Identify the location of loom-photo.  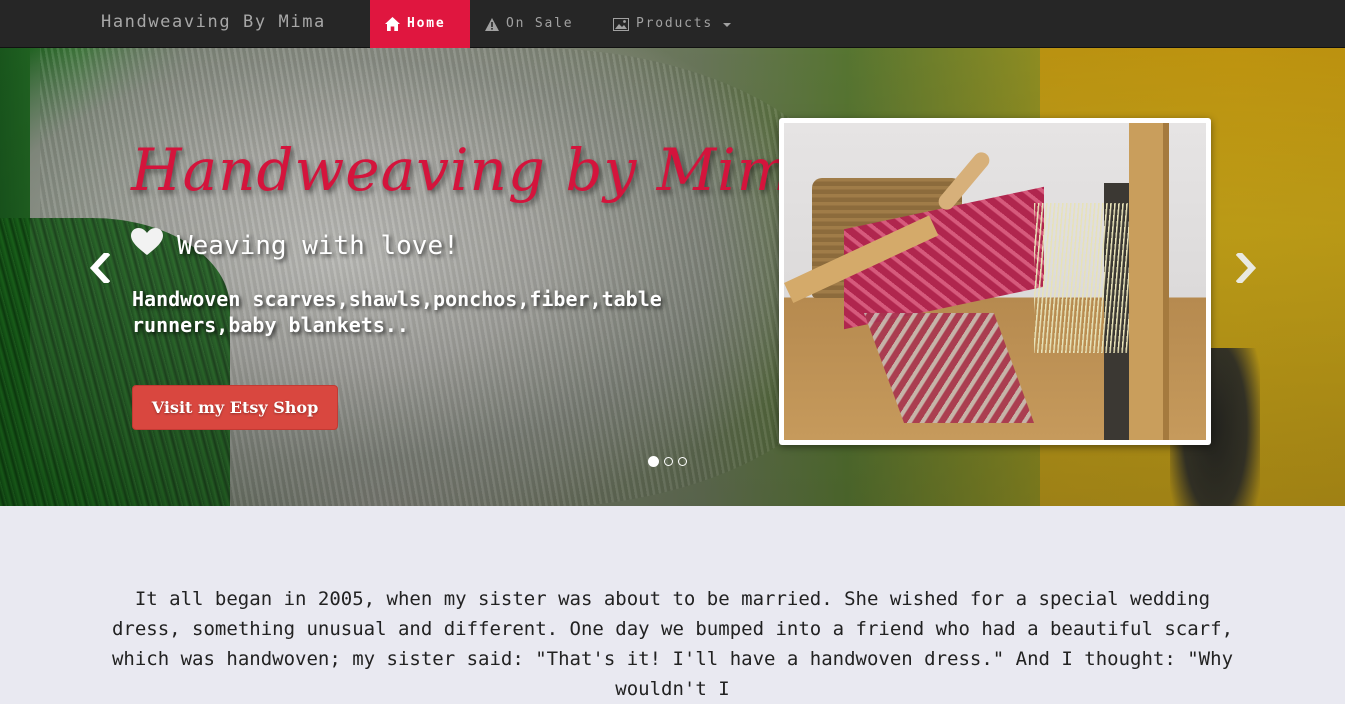
(995, 281).